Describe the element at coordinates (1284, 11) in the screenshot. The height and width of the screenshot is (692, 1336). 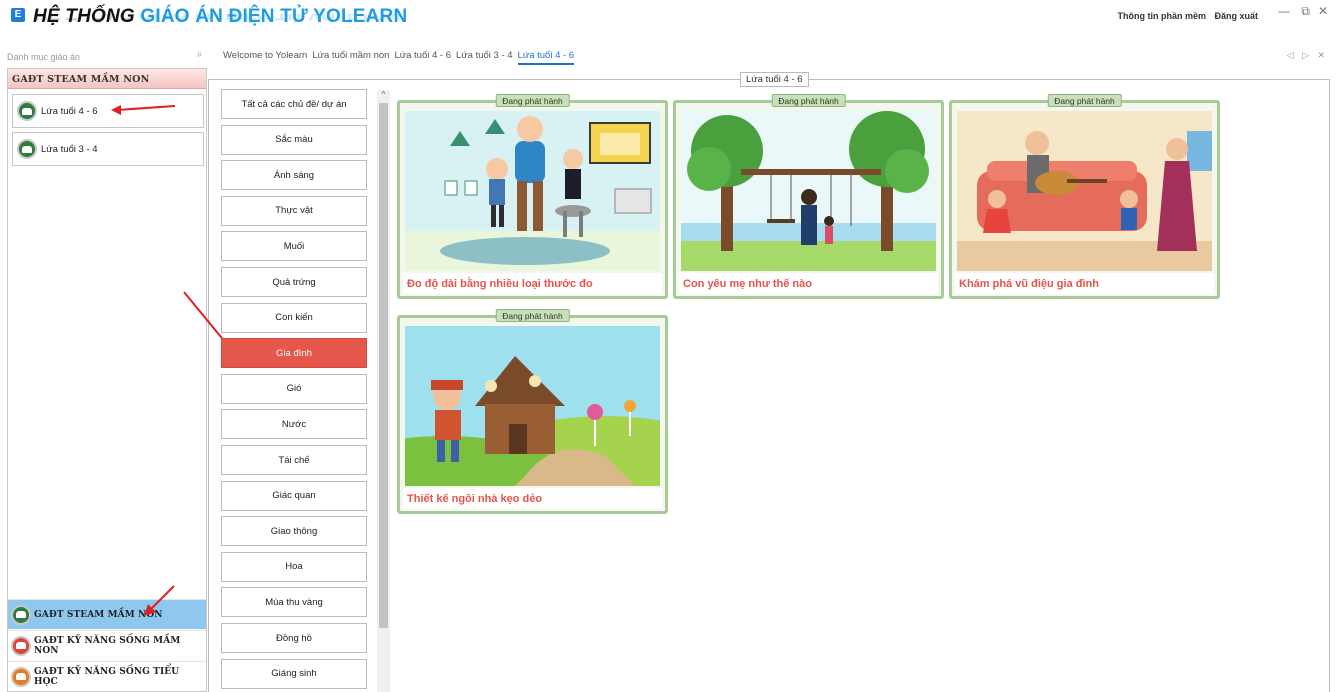
I see `minimize-button: —` at that location.